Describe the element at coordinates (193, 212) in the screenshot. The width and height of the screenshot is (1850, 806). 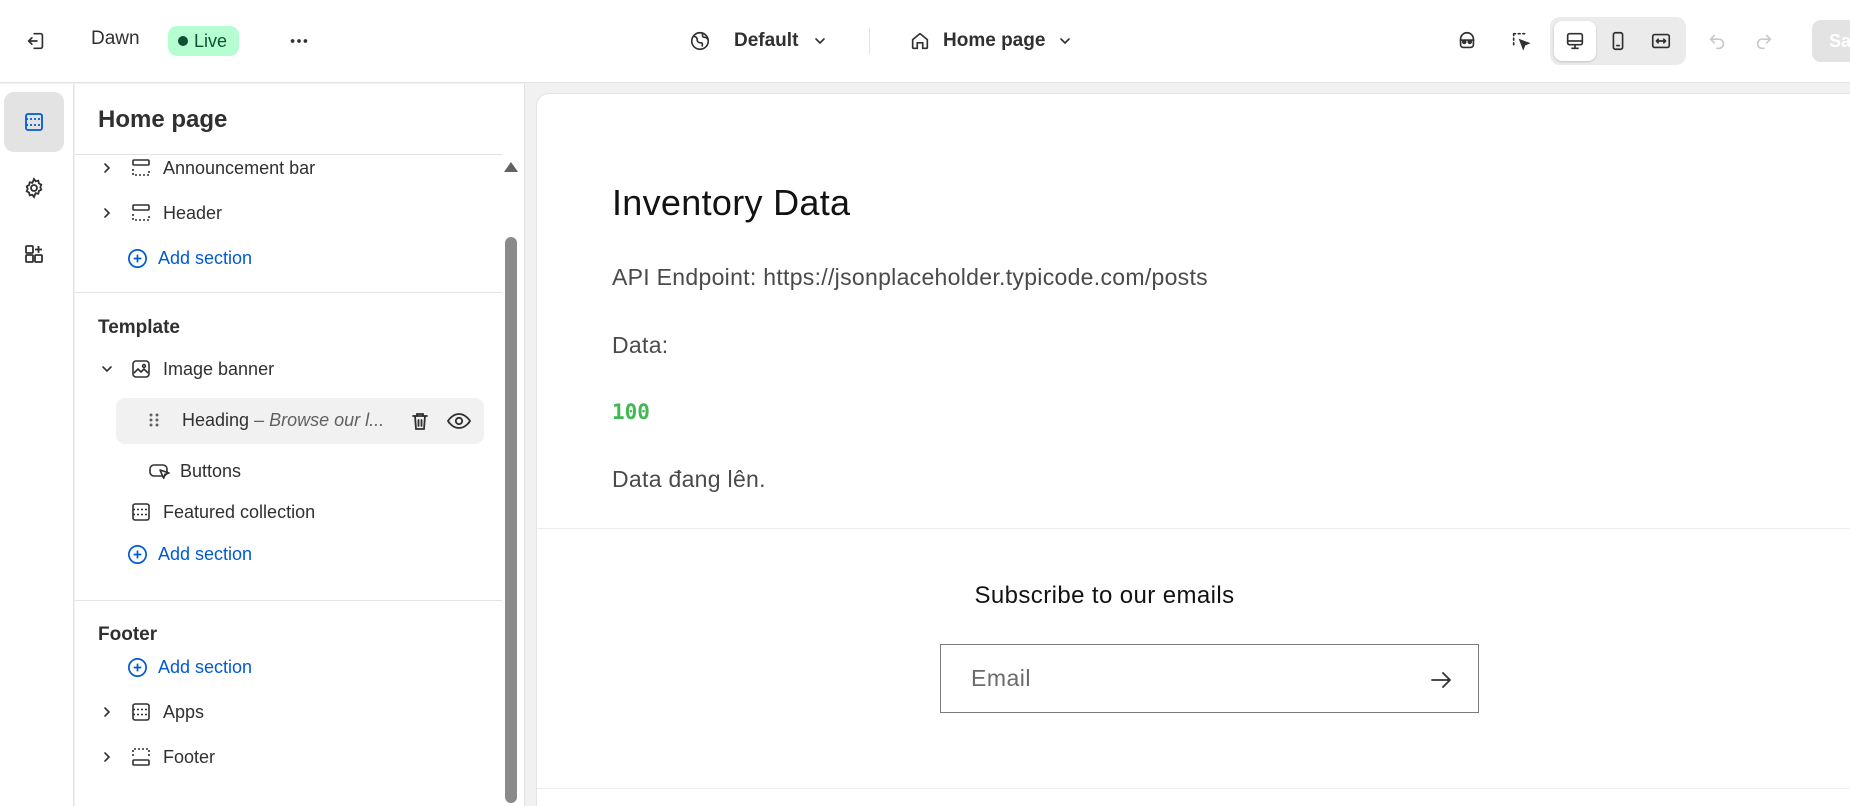
I see `section-label: Header` at that location.